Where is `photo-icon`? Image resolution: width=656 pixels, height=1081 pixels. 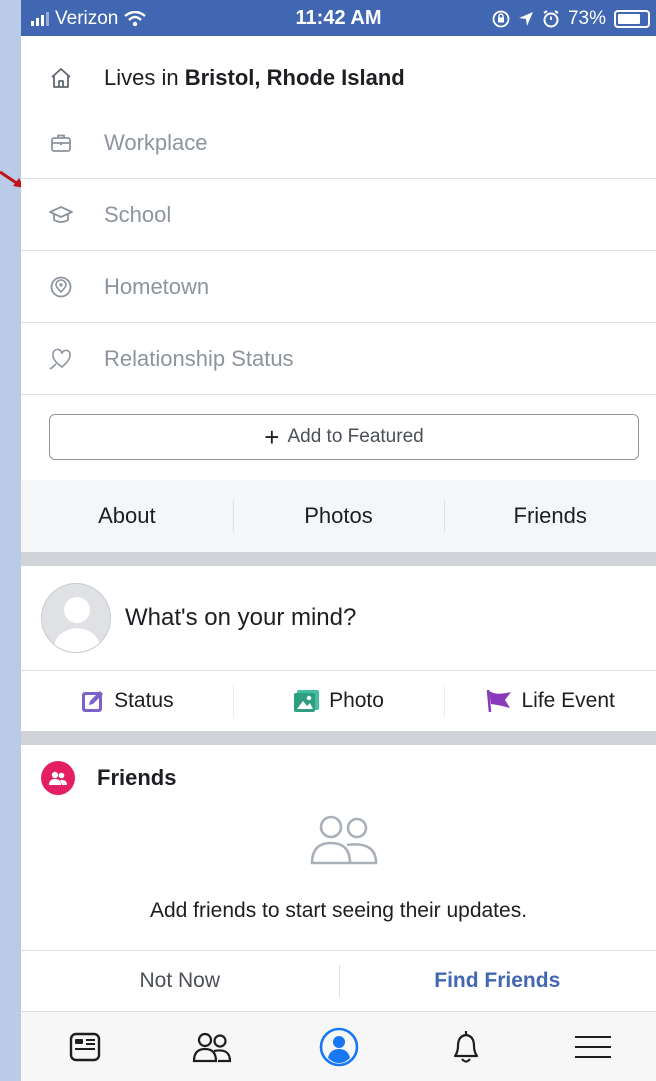
photo-icon is located at coordinates (307, 701).